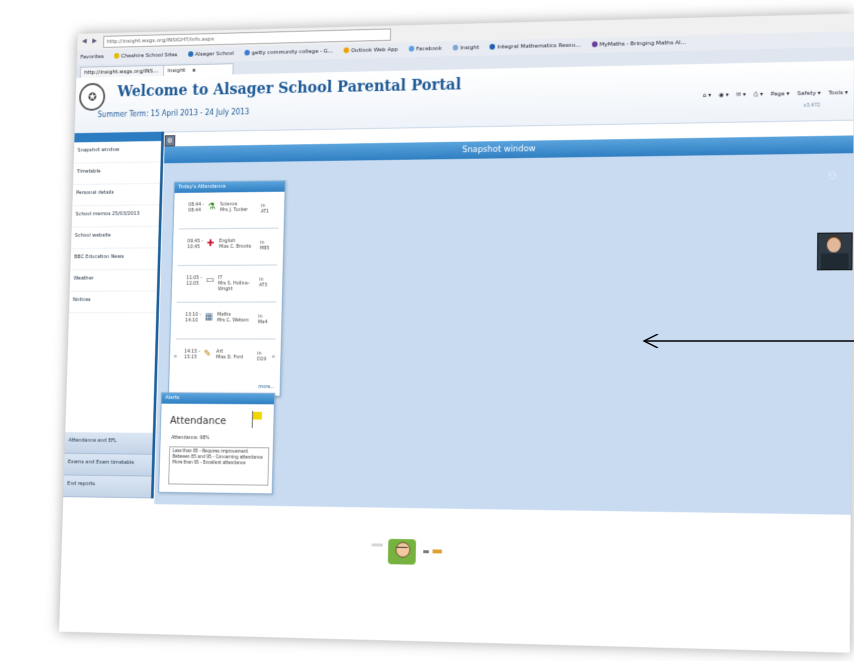 The image size is (854, 661). What do you see at coordinates (209, 317) in the screenshot?
I see `calculator-icon: ▦` at bounding box center [209, 317].